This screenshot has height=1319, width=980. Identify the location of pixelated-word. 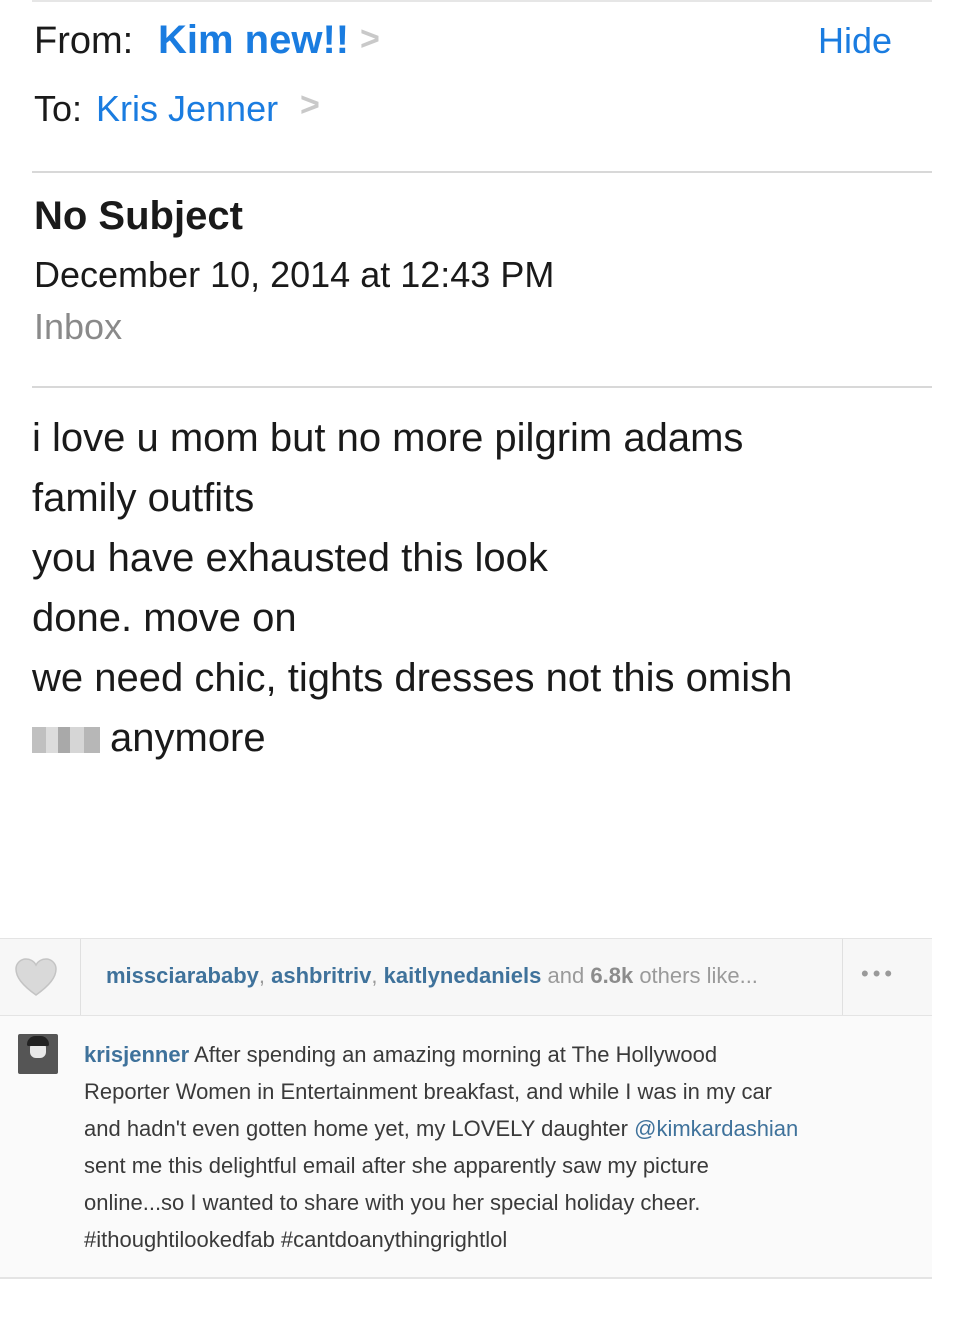
(66, 740).